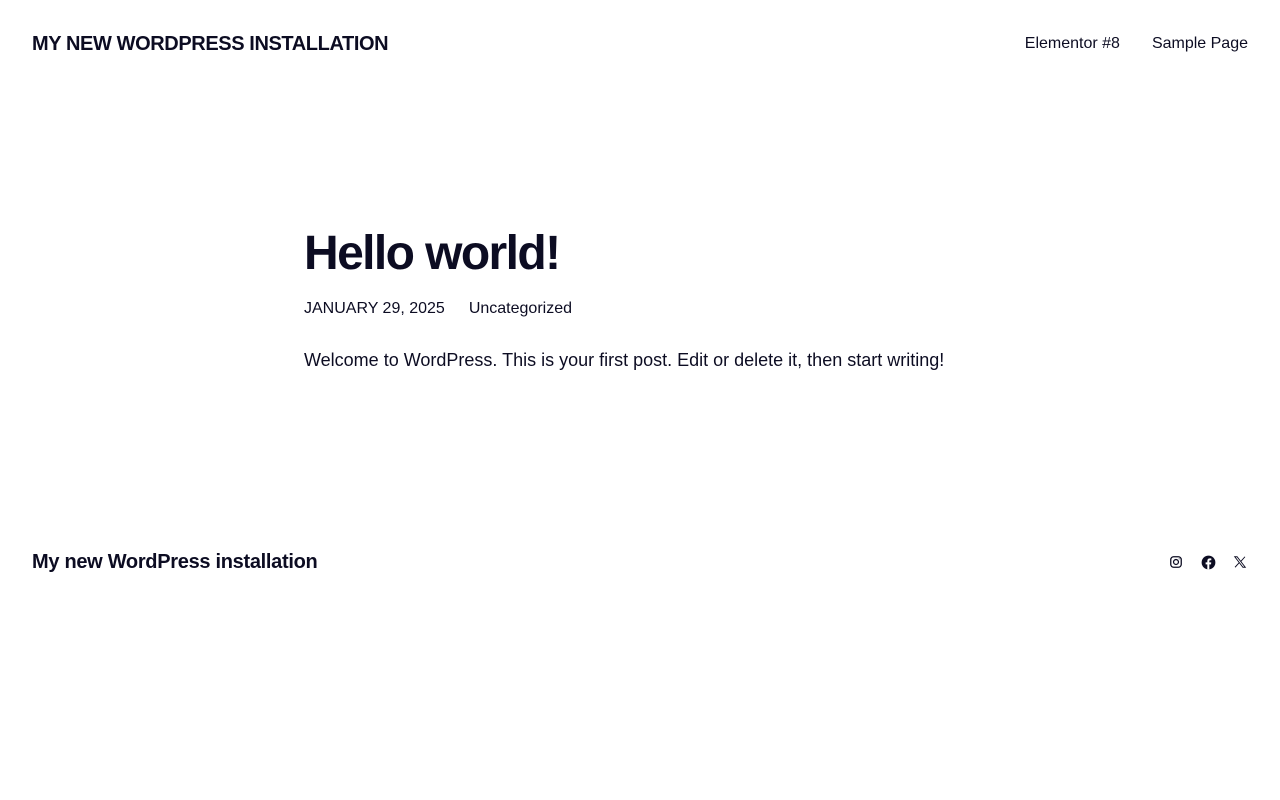 Image resolution: width=1280 pixels, height=800 pixels. I want to click on nav-item-elementor-8: Elementor #8, so click(1072, 44).